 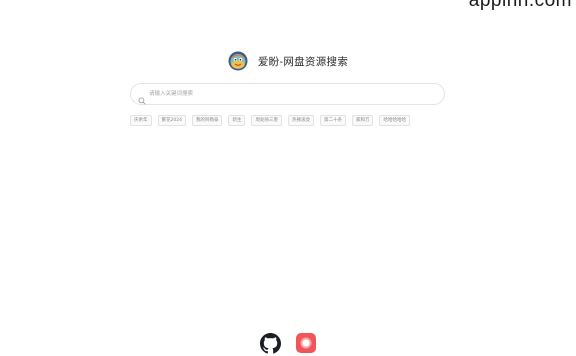 I want to click on hot-tag: 家和万, so click(x=362, y=120).